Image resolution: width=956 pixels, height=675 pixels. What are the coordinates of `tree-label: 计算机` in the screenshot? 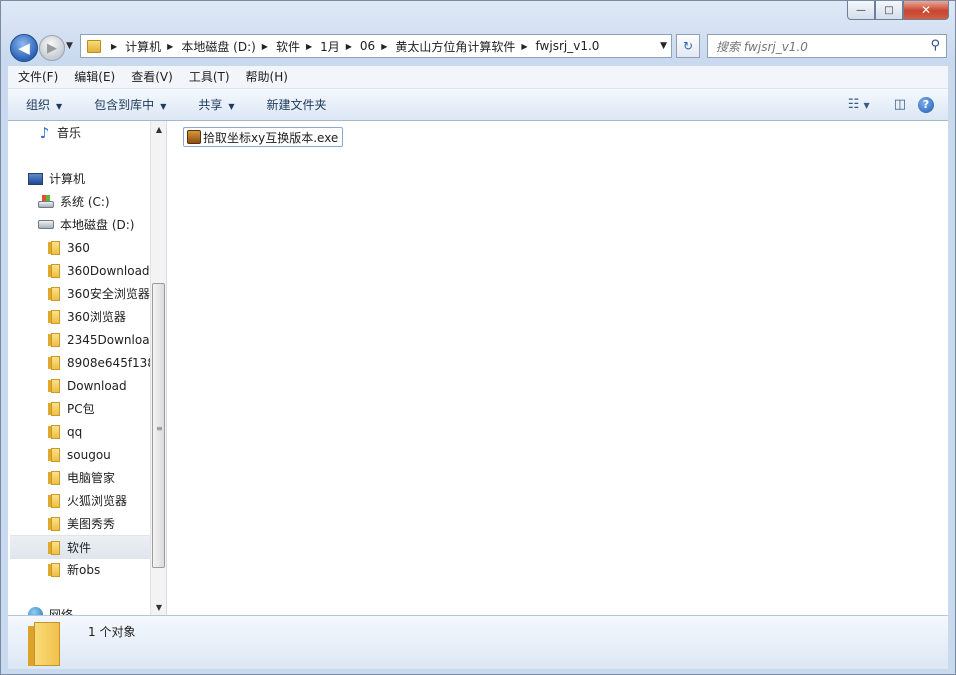 It's located at (67, 179).